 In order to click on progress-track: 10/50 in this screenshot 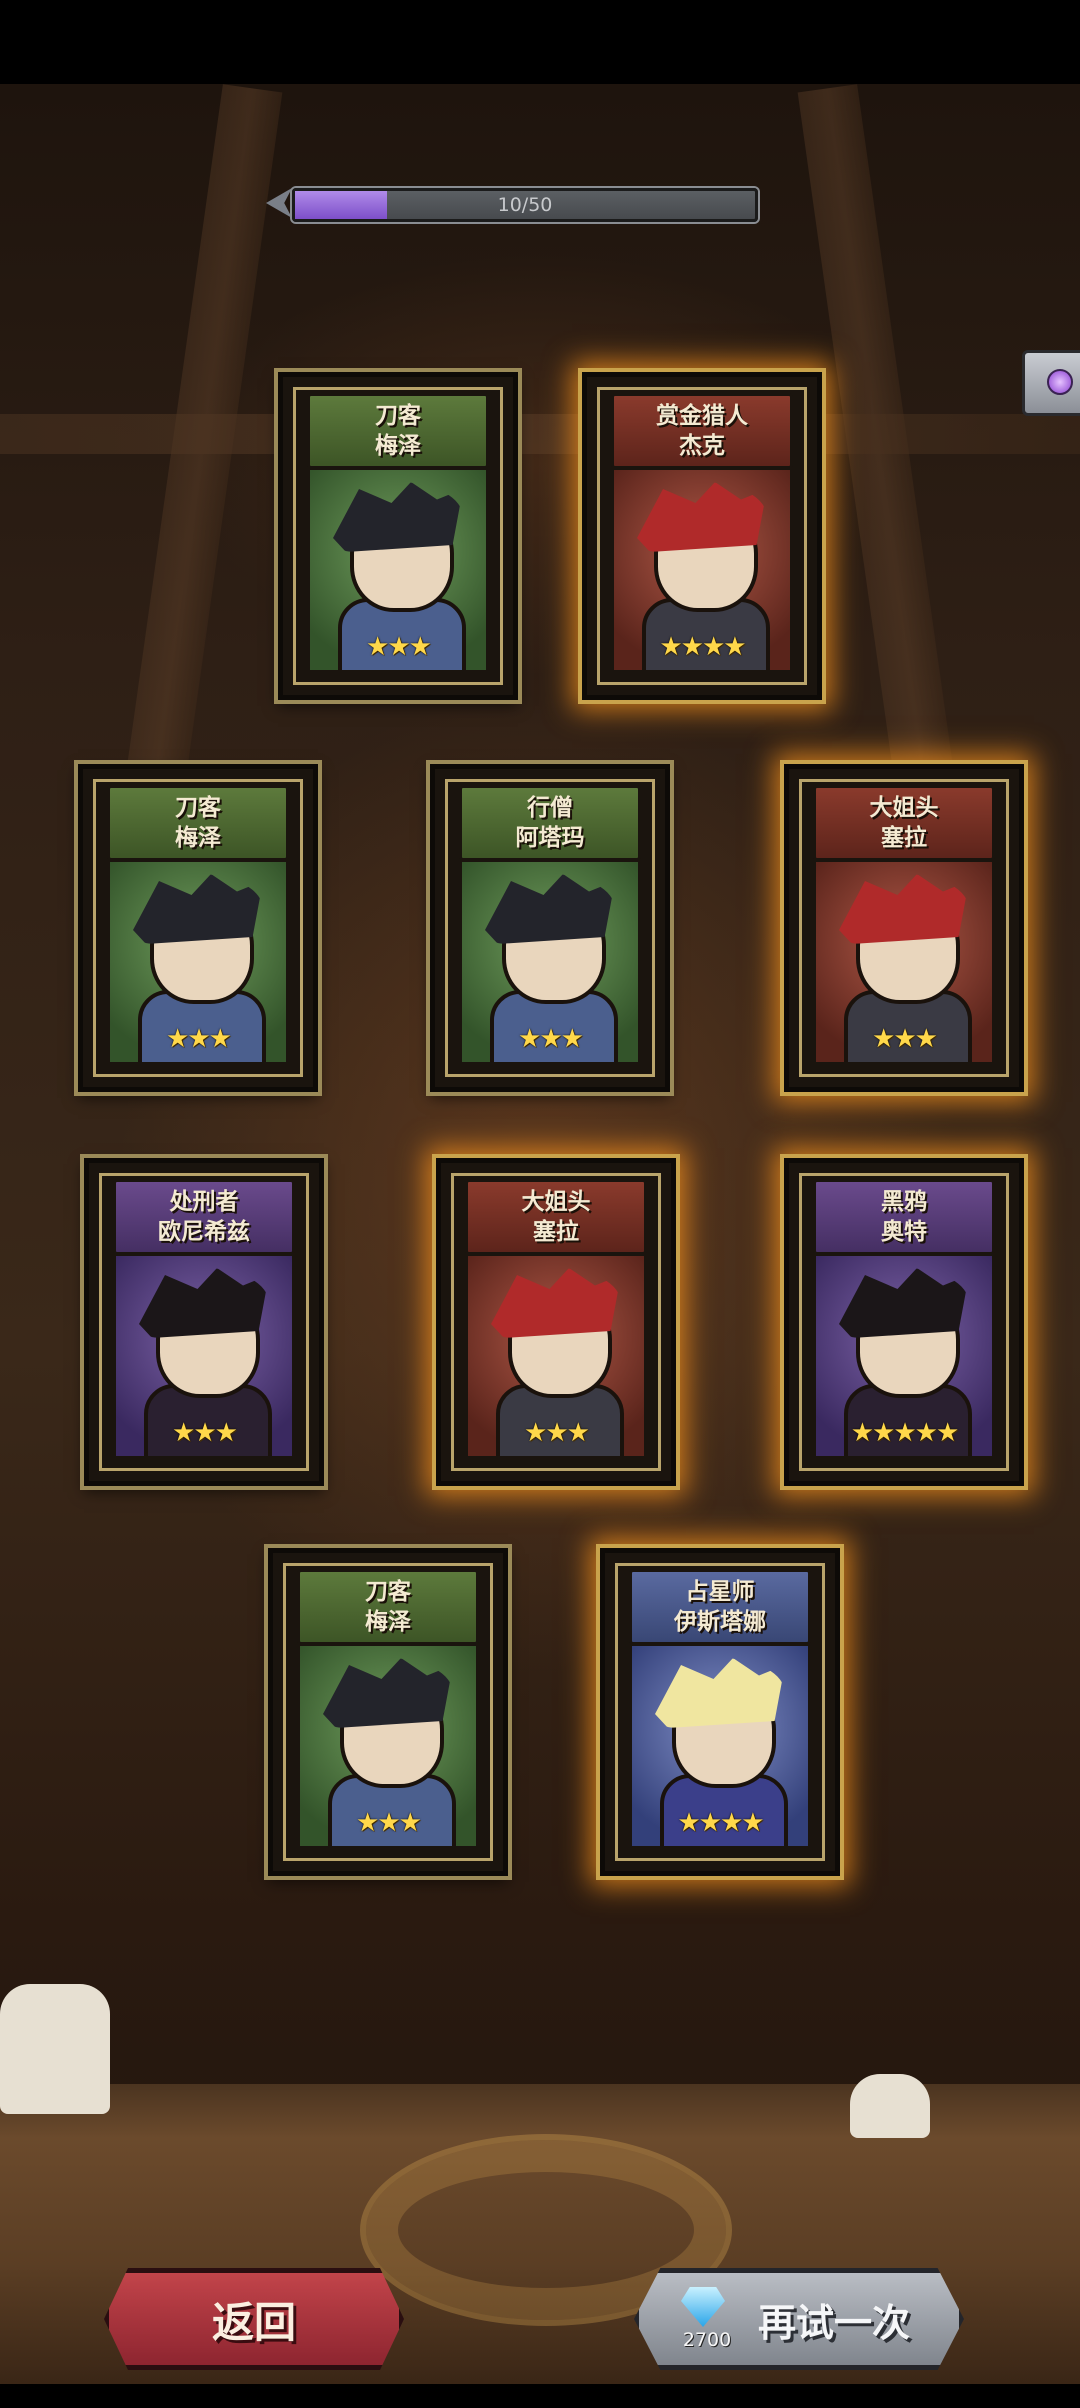, I will do `click(525, 205)`.